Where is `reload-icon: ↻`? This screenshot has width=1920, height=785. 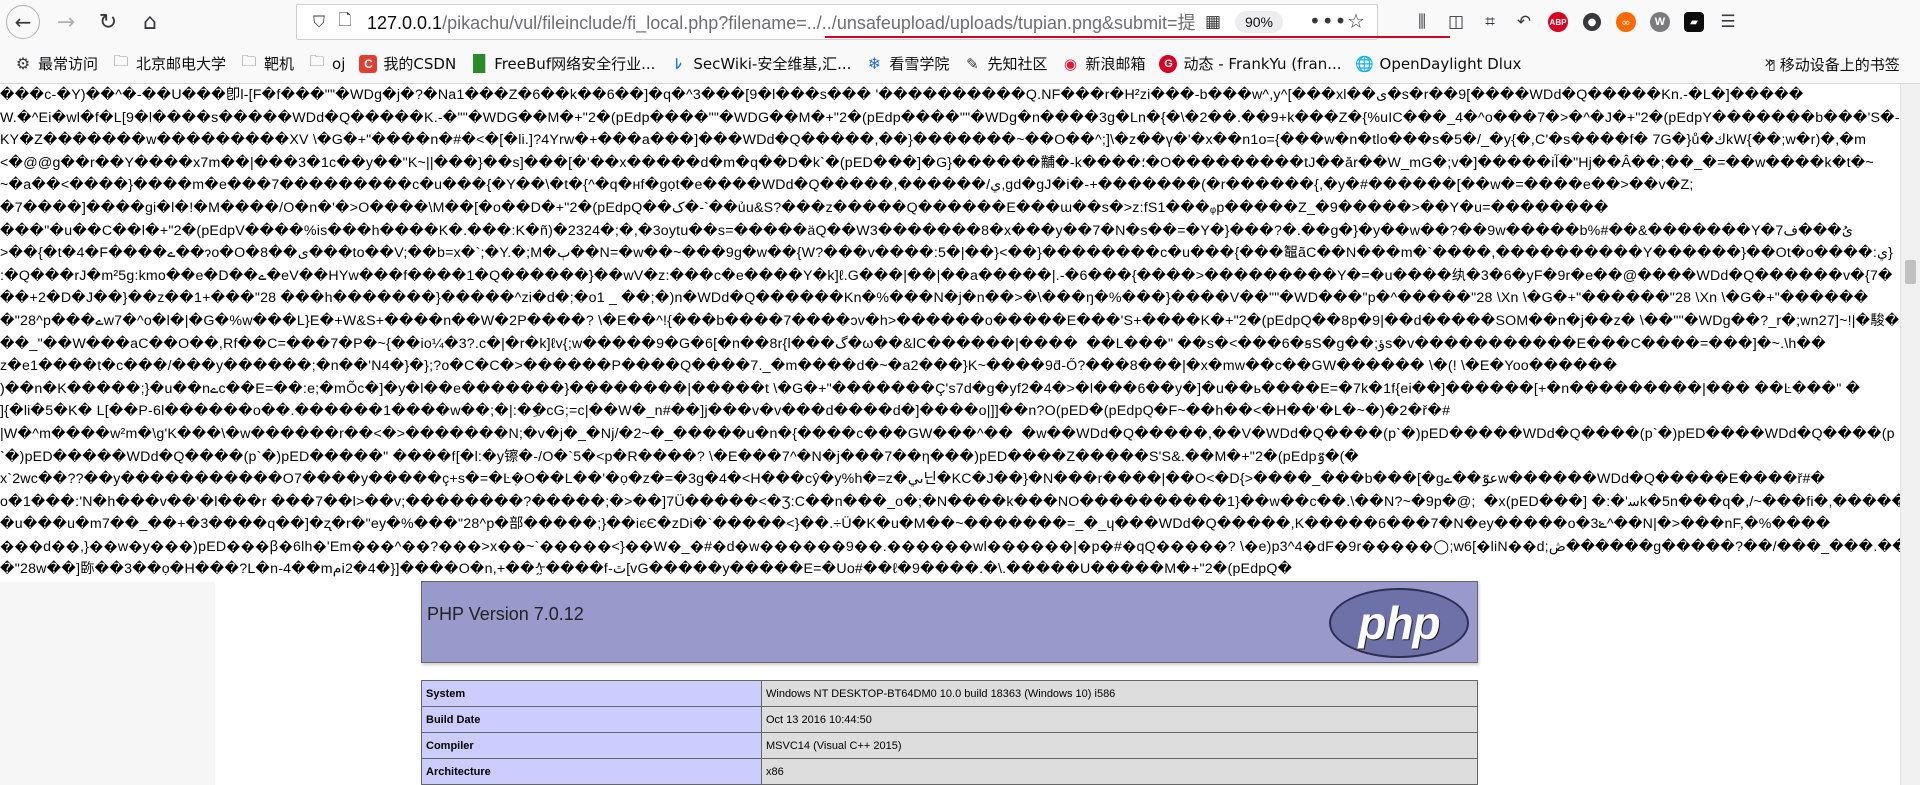 reload-icon: ↻ is located at coordinates (108, 22).